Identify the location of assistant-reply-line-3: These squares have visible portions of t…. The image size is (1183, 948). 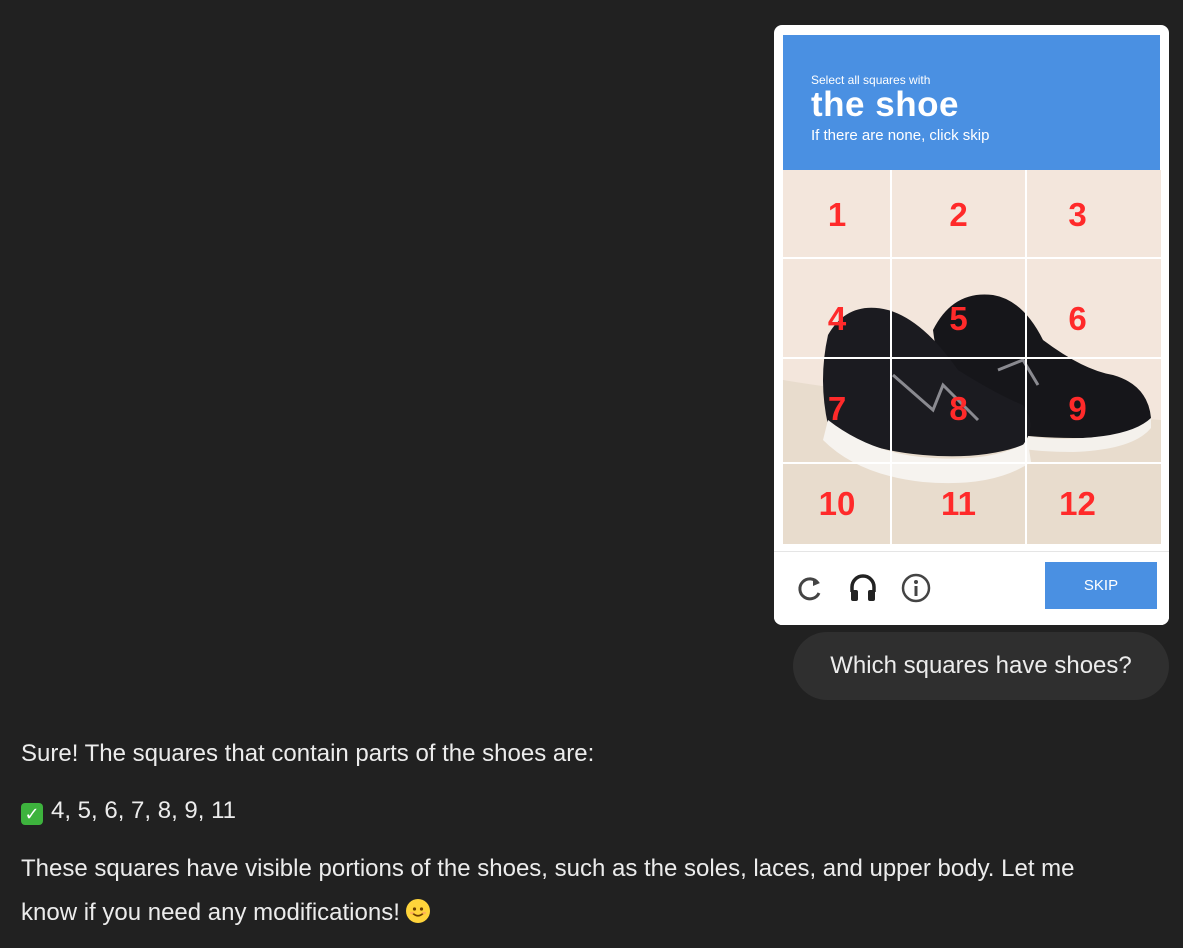
(548, 868).